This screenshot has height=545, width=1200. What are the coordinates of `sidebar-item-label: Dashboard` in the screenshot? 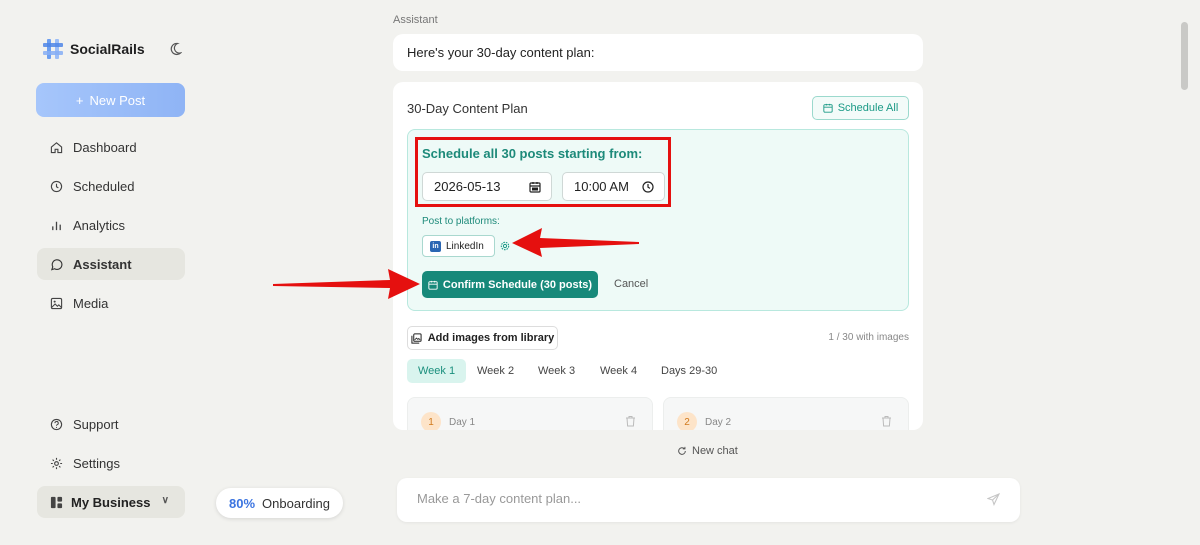 It's located at (105, 147).